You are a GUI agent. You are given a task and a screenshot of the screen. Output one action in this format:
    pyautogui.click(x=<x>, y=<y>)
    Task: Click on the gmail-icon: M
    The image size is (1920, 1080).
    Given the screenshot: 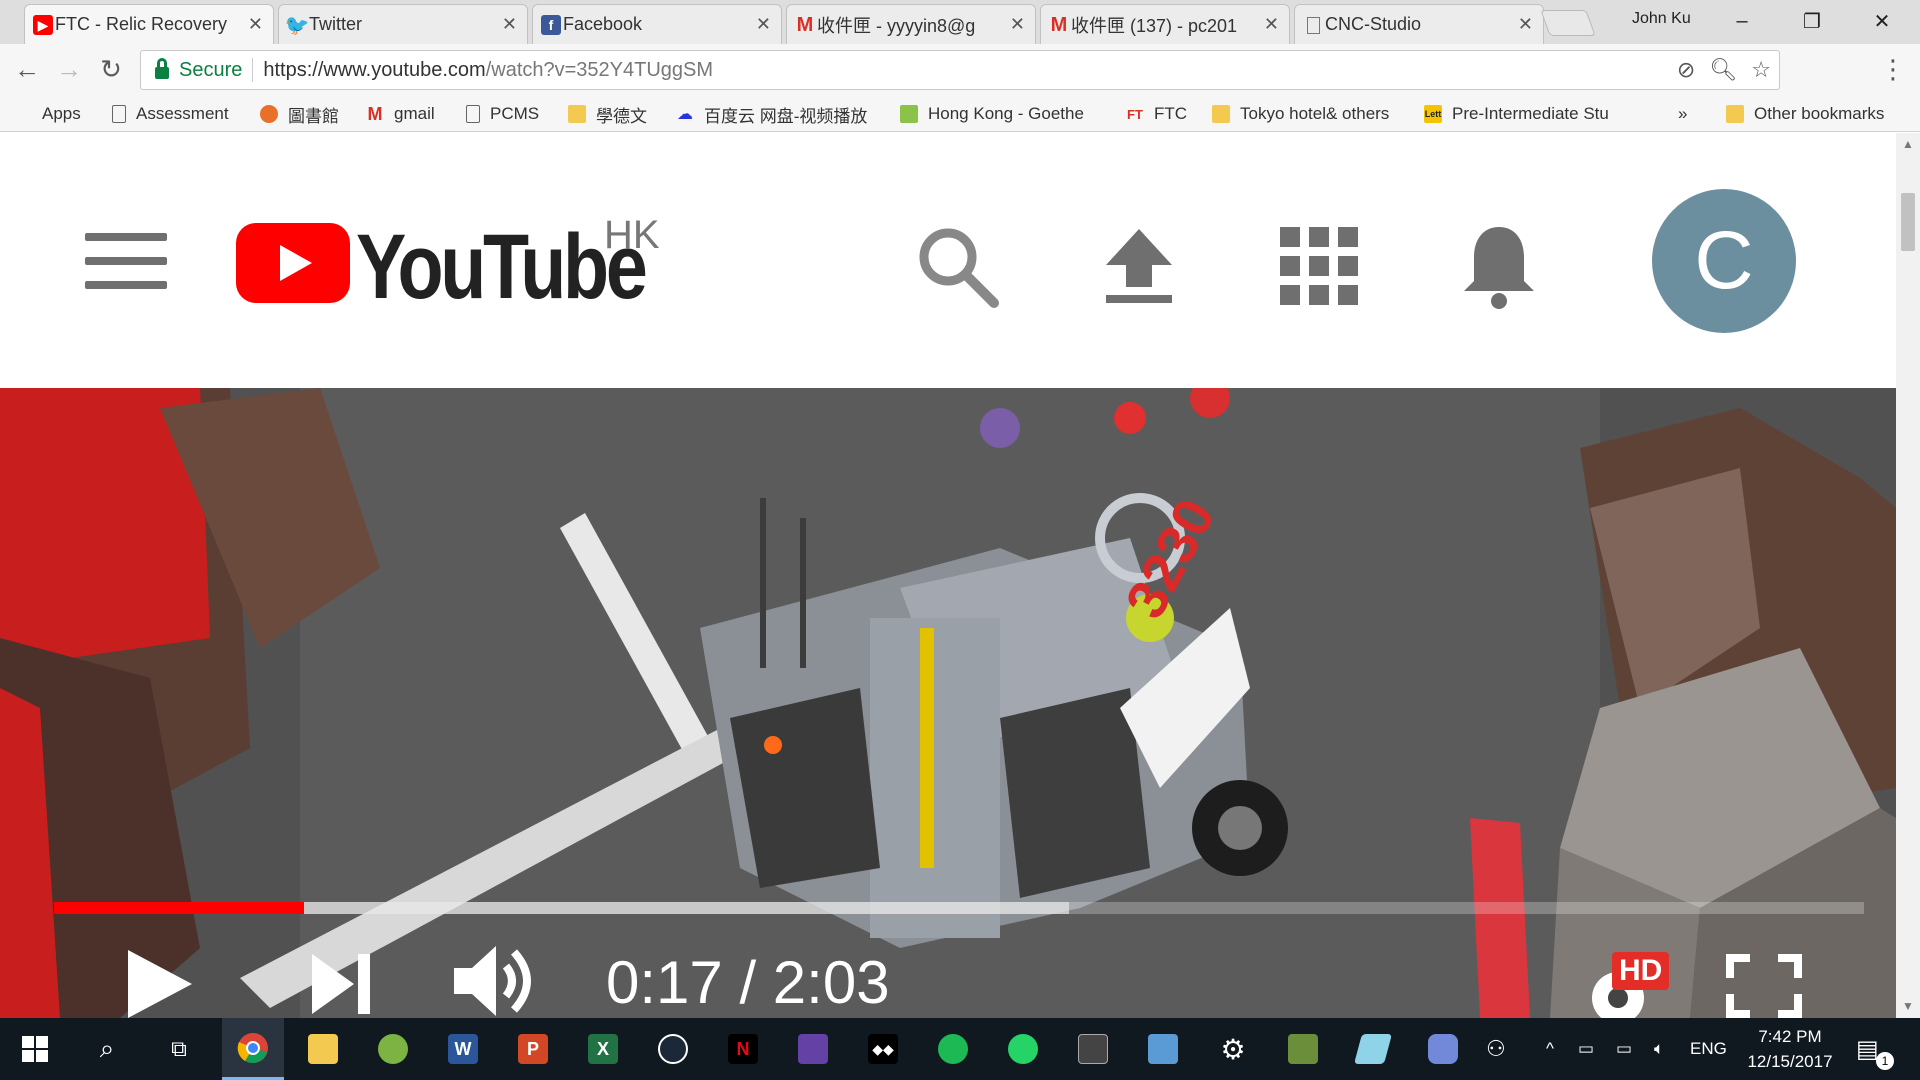 What is the action you would take?
    pyautogui.click(x=805, y=24)
    